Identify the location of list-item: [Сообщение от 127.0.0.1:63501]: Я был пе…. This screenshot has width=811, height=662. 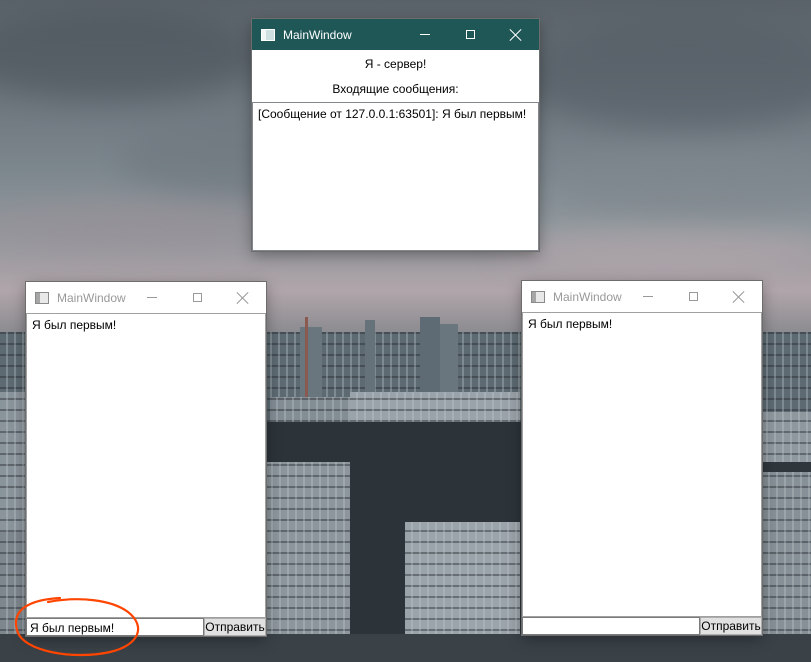
(395, 114).